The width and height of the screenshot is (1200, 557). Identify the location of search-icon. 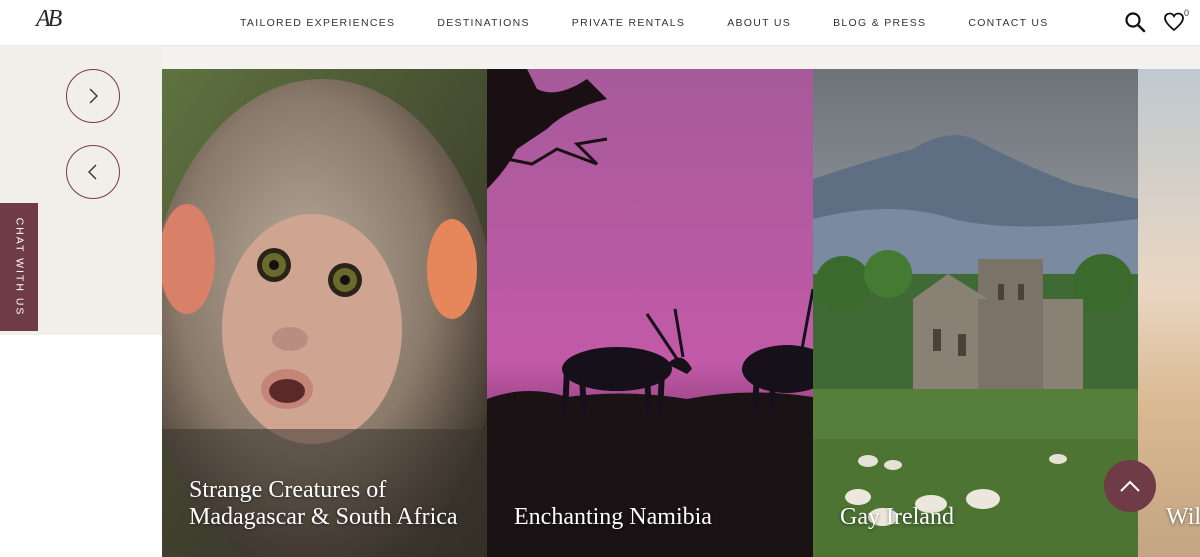
(1135, 22).